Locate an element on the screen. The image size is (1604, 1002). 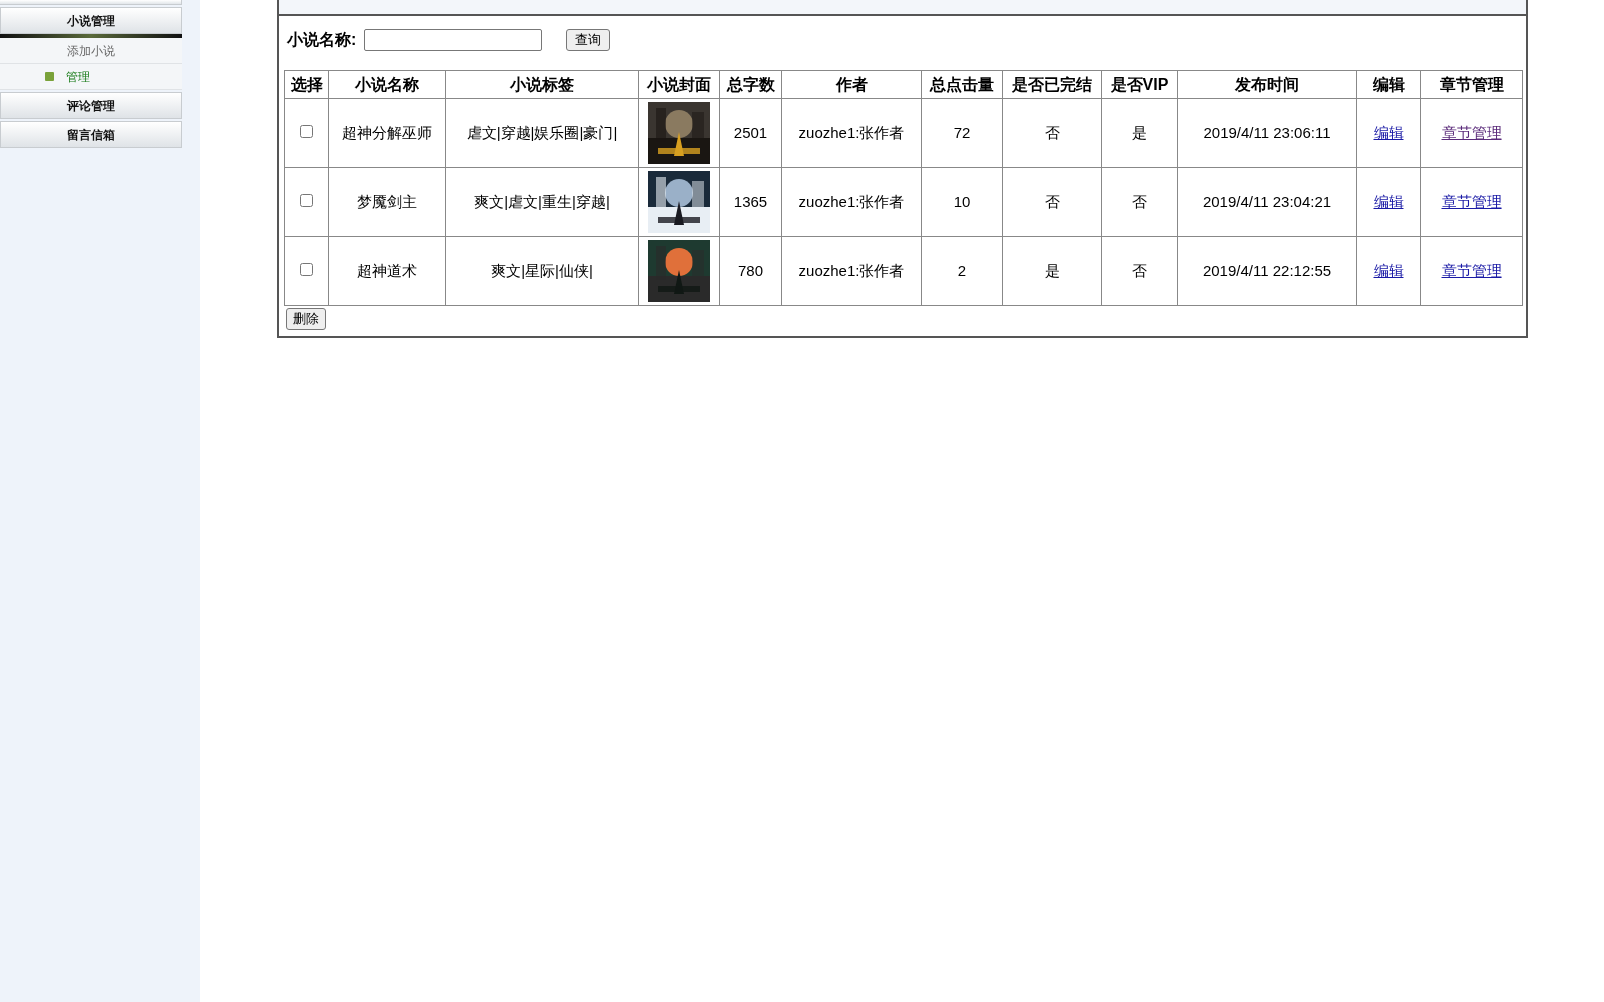
column-header: 章节管理 is located at coordinates (1471, 84).